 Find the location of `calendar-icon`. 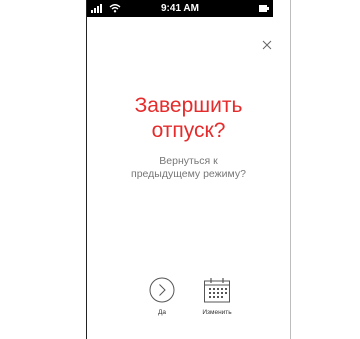

calendar-icon is located at coordinates (217, 290).